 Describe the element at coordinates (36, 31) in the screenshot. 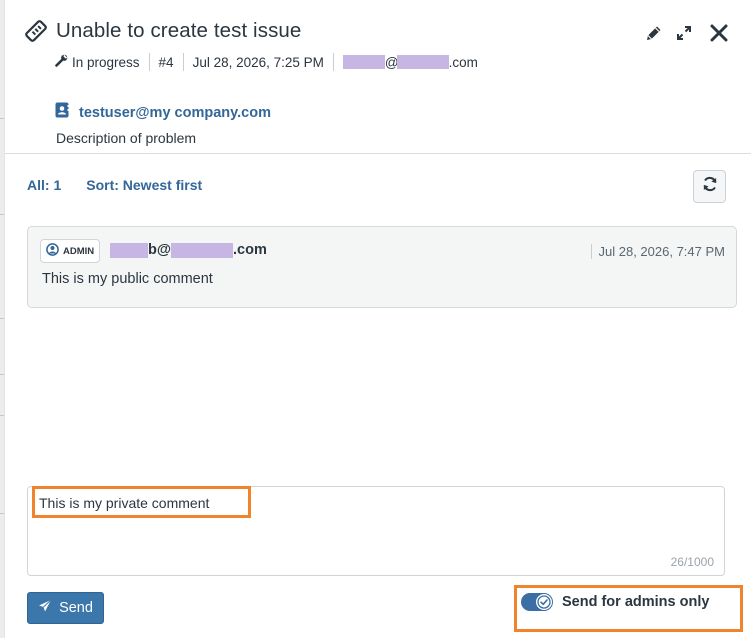

I see `tag-icon` at that location.